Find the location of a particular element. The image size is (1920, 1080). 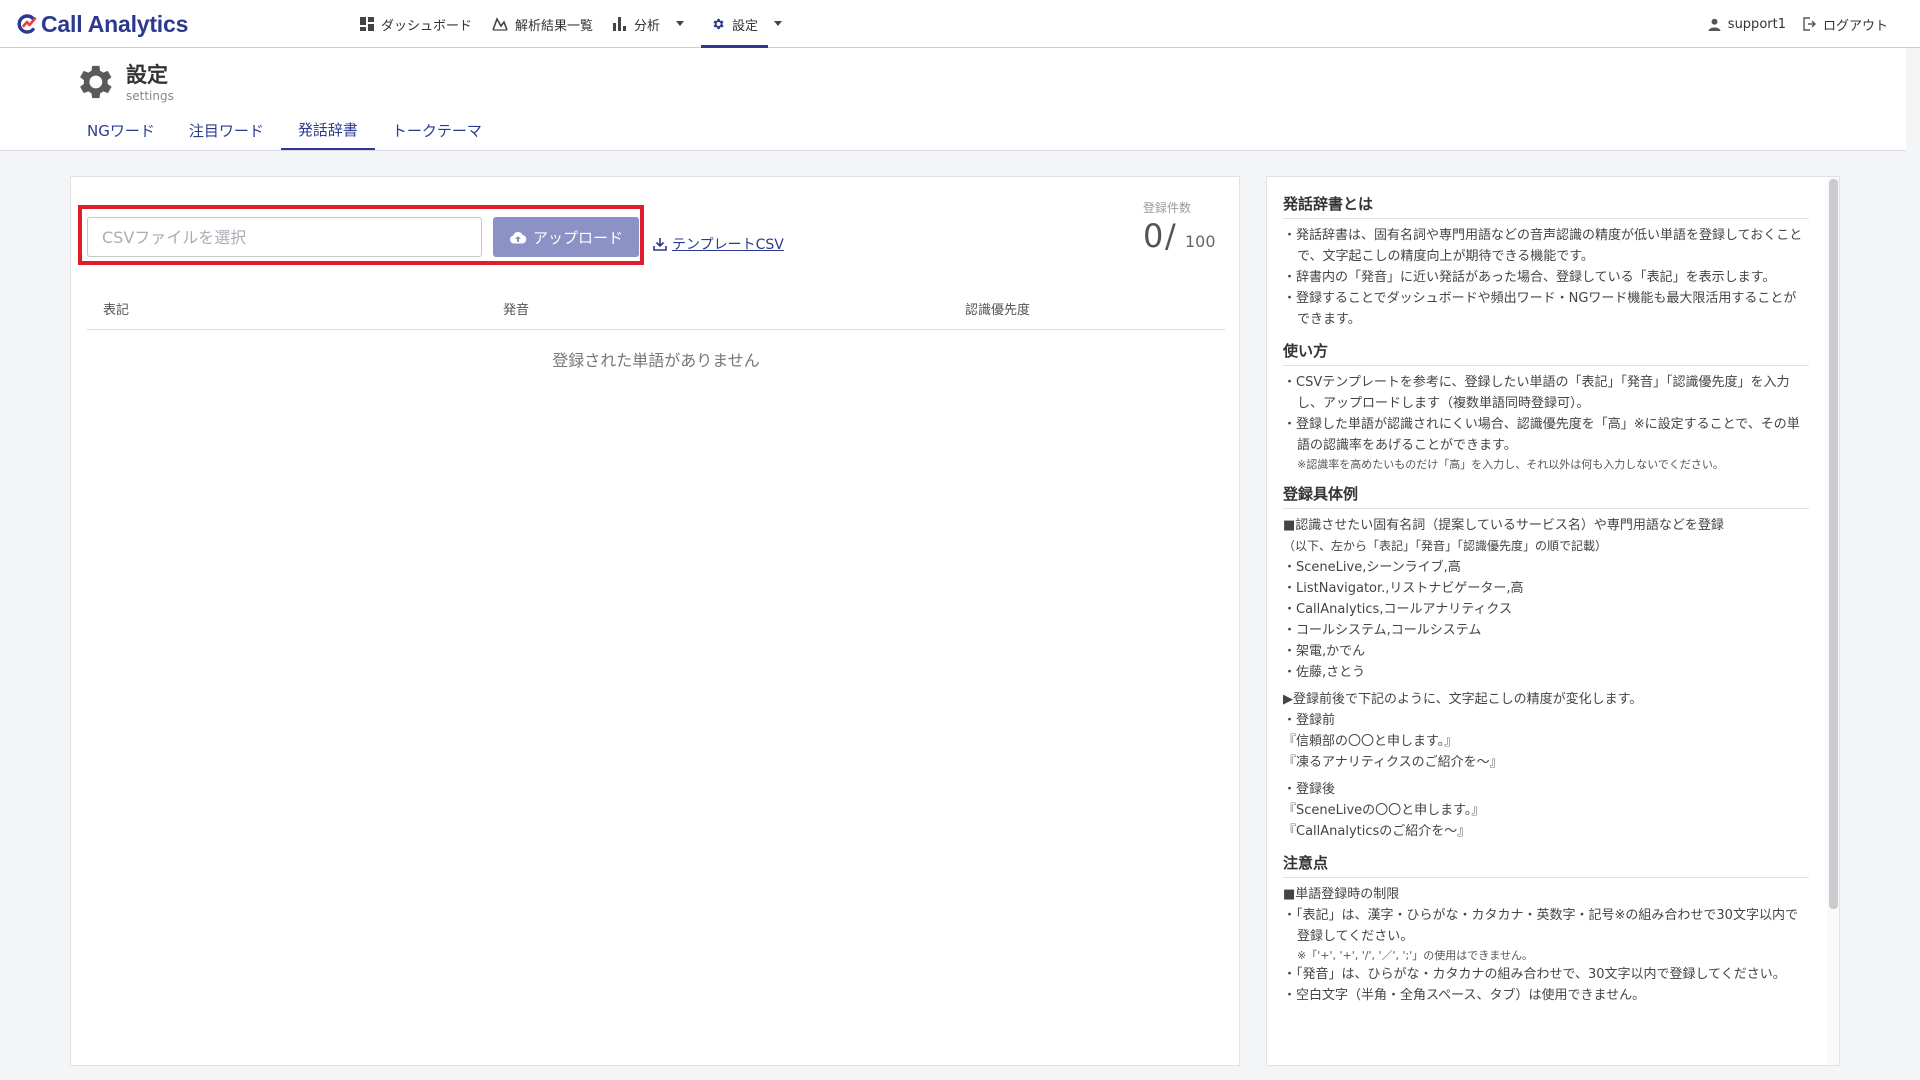

nav-item-label: 設定 is located at coordinates (745, 26).